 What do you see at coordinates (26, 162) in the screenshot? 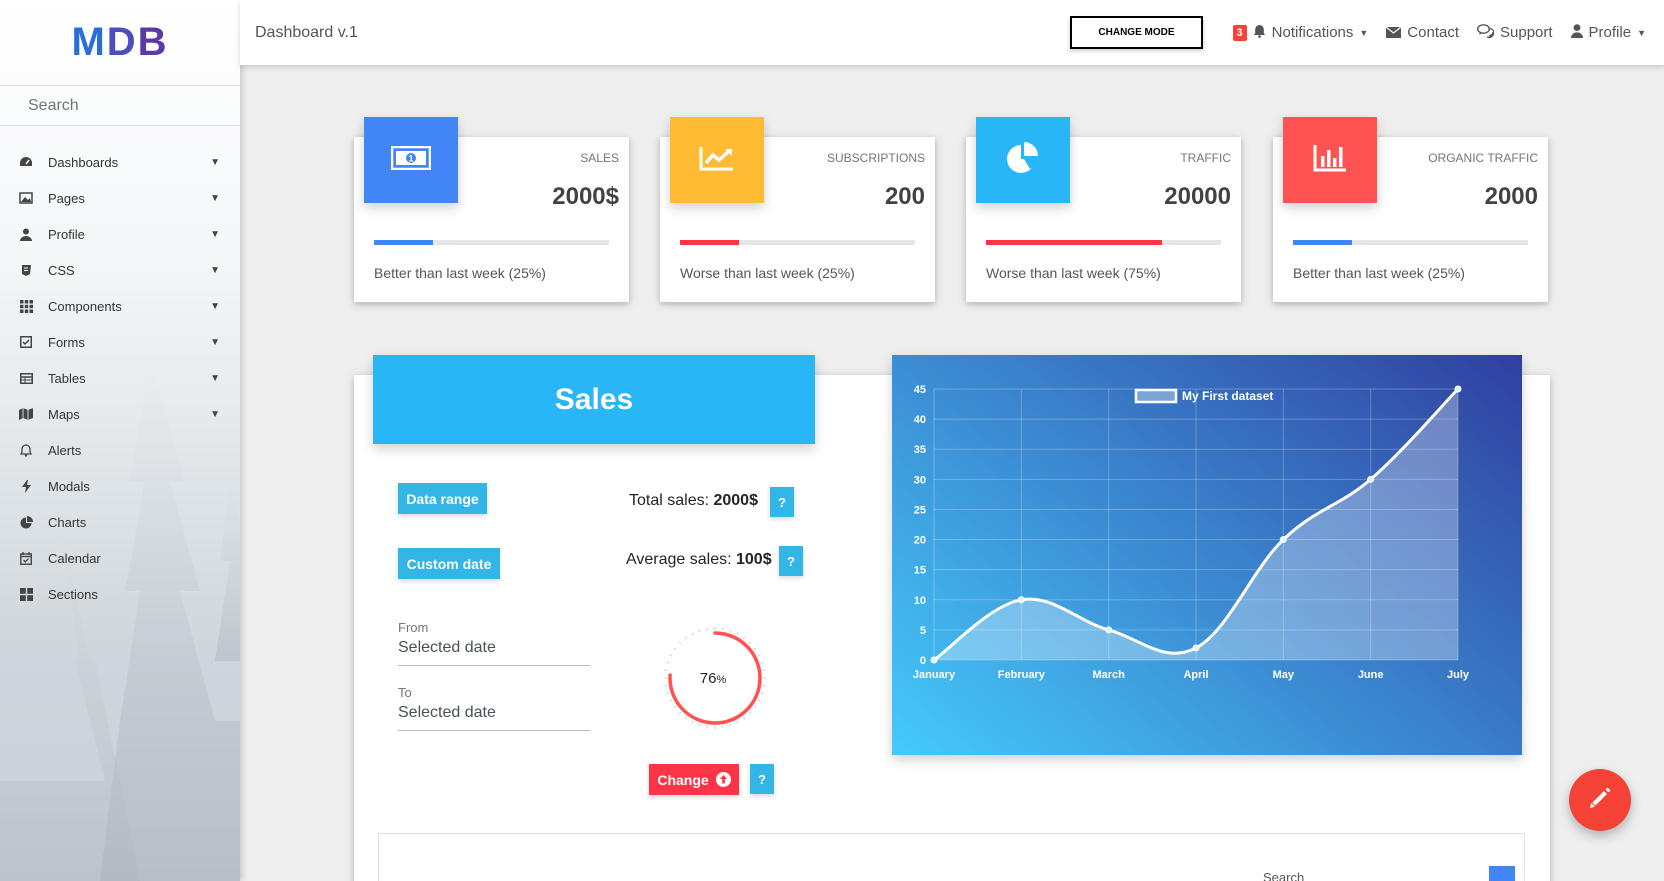
I see `tachometer-icon` at bounding box center [26, 162].